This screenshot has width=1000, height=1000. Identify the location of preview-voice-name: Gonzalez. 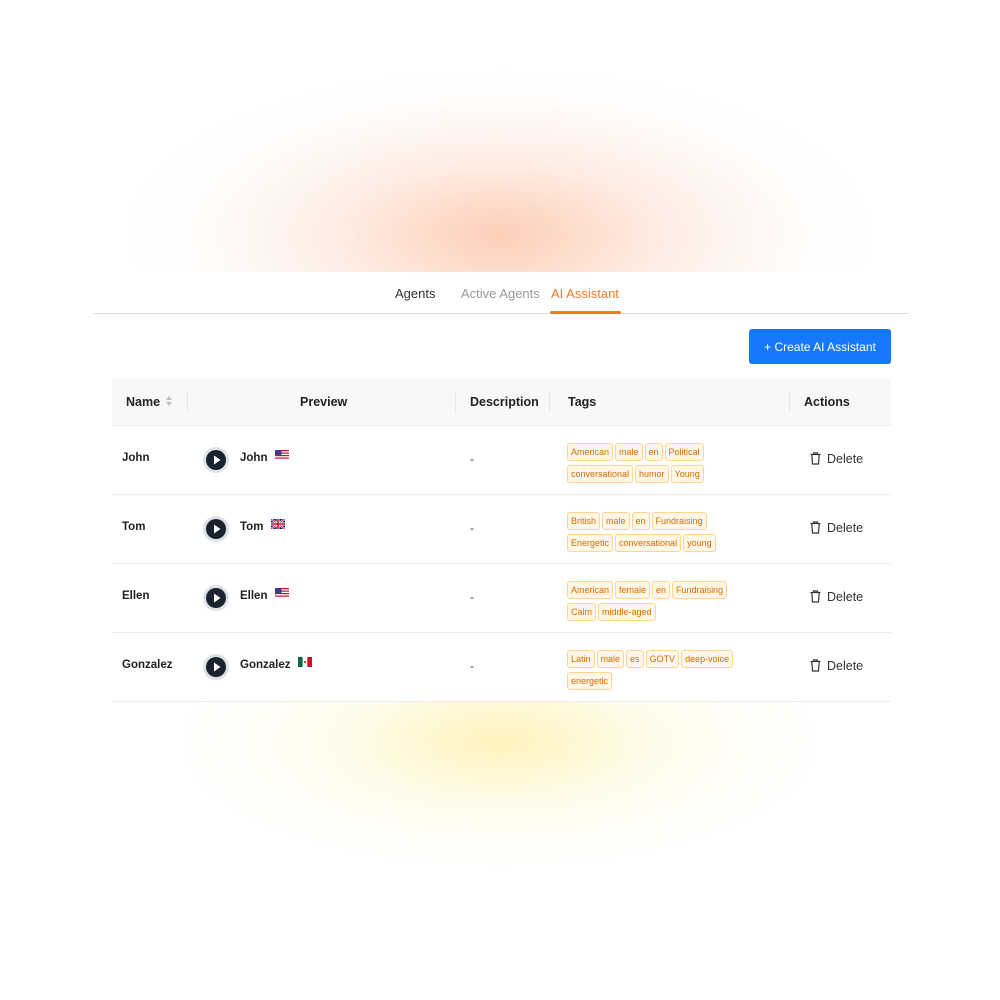
(265, 665).